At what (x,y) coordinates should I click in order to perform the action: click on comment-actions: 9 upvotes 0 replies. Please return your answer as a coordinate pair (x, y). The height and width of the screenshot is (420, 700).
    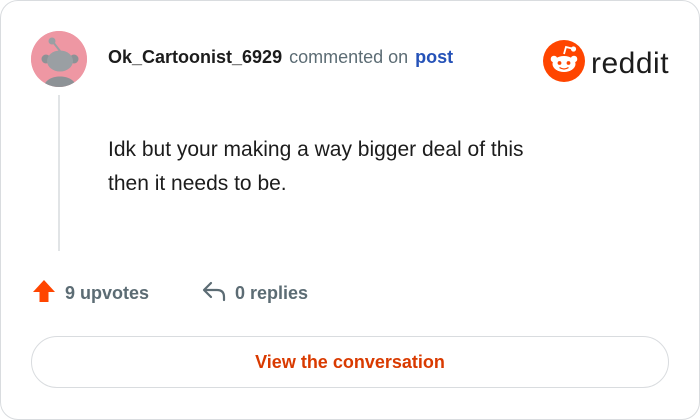
    Looking at the image, I should click on (169, 293).